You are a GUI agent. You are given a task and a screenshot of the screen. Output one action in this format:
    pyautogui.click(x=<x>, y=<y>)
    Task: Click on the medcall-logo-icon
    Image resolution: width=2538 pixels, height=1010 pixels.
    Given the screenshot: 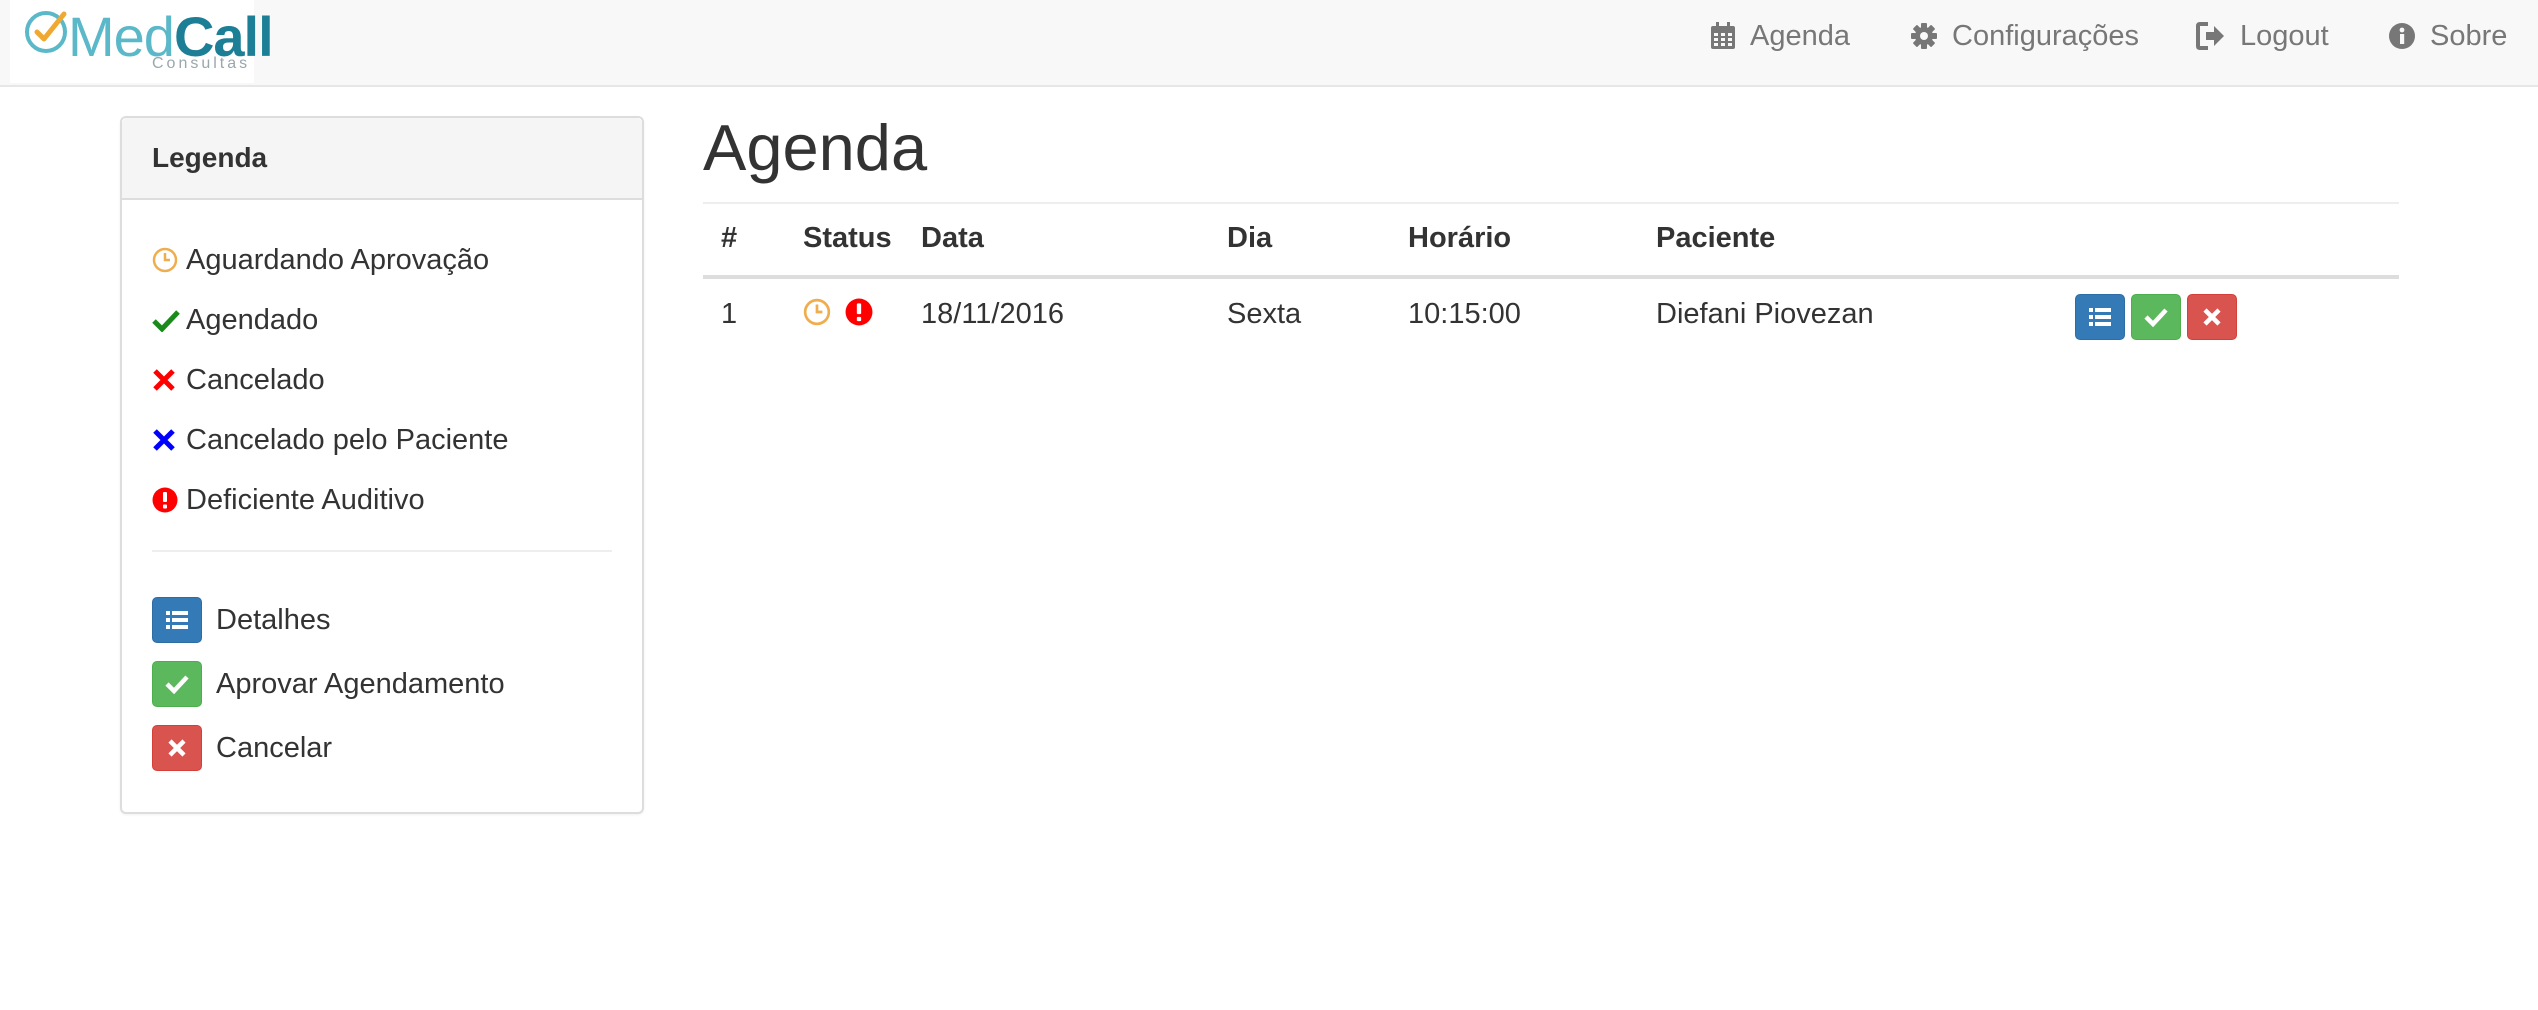 What is the action you would take?
    pyautogui.click(x=46, y=32)
    